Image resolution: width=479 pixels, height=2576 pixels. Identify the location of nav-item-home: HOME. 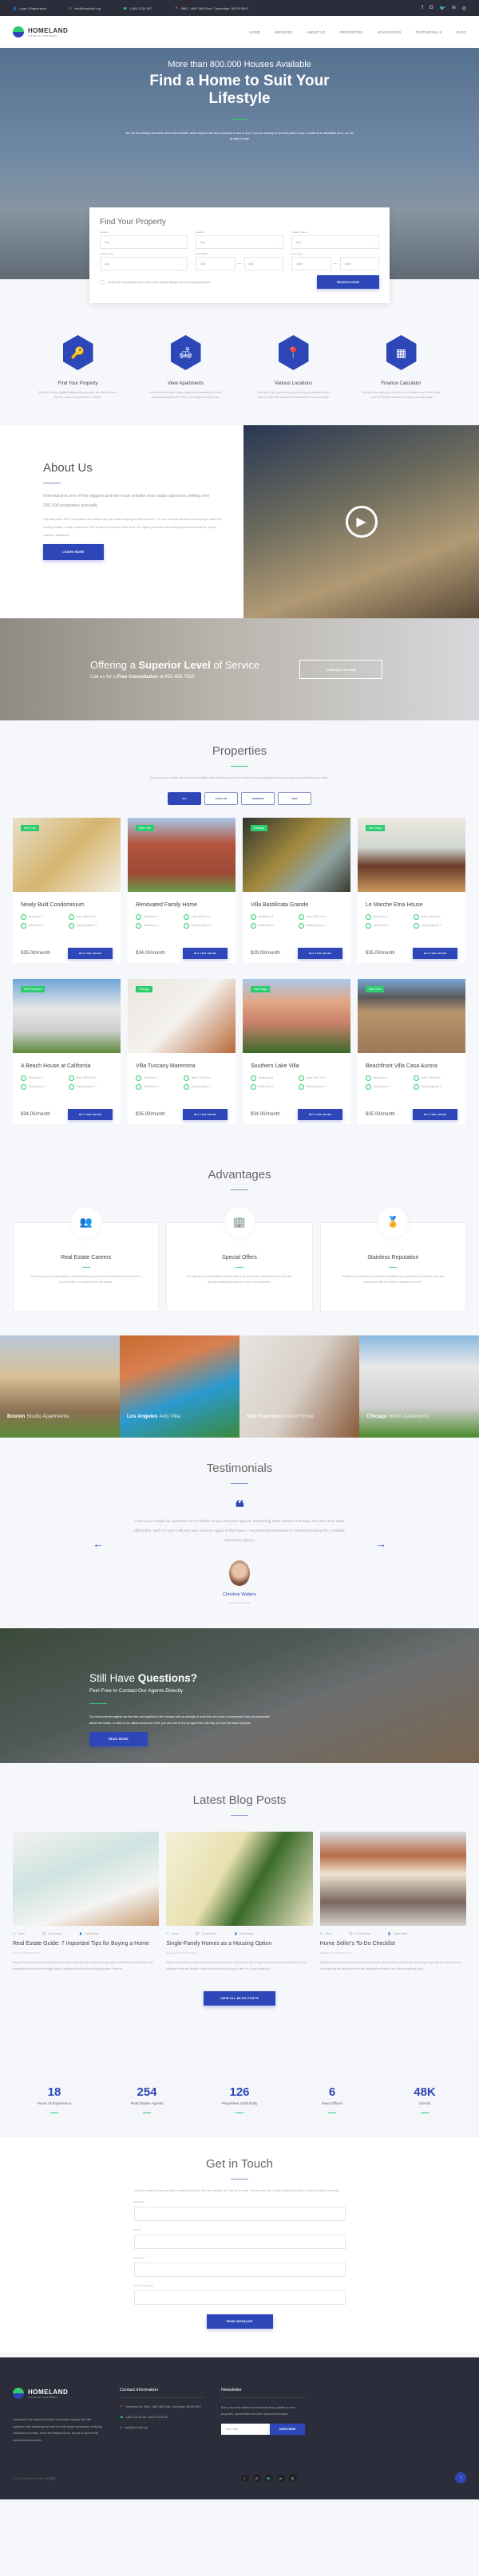
(254, 32).